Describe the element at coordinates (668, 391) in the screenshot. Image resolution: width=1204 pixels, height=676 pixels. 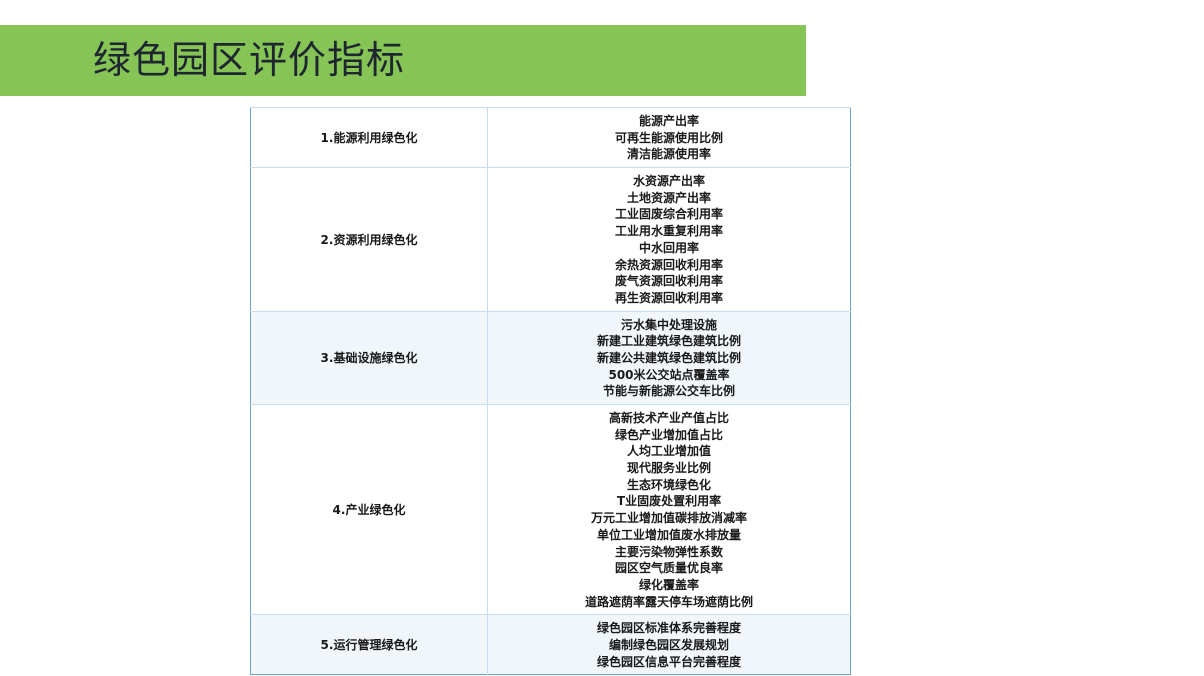
I see `indicator-item: 节能与新能源公交车比例` at that location.